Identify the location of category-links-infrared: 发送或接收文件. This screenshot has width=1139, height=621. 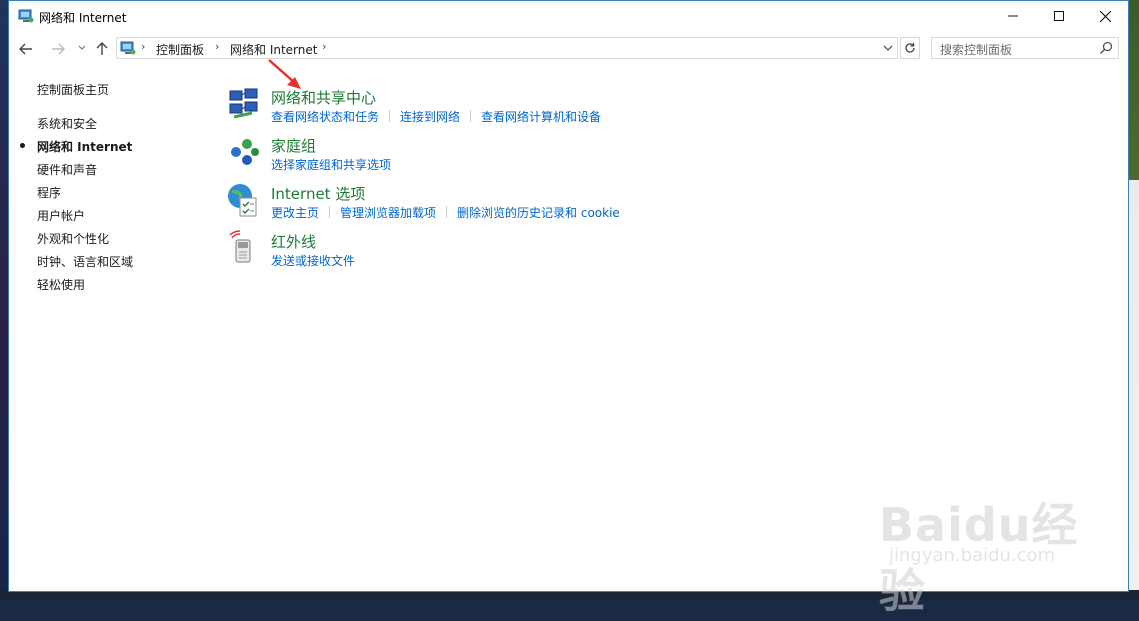
(313, 260).